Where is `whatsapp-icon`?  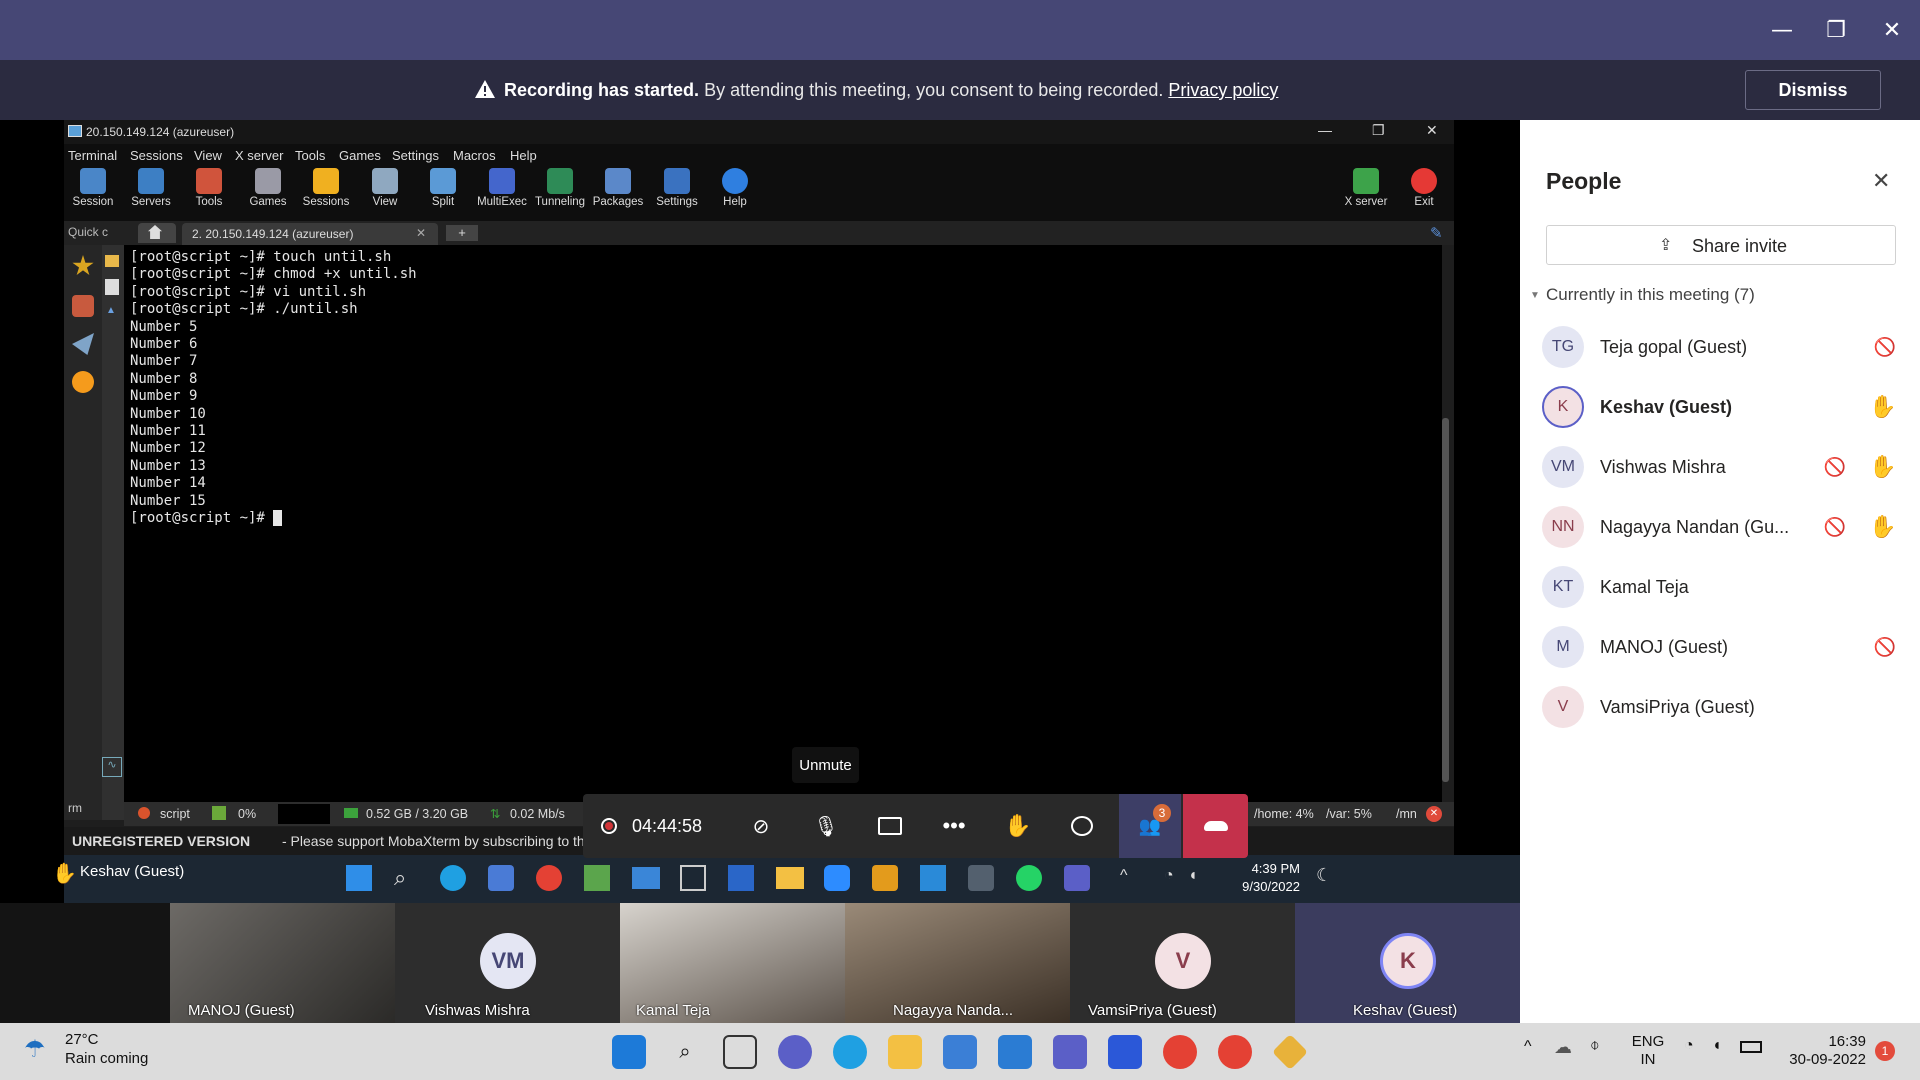 whatsapp-icon is located at coordinates (1029, 878).